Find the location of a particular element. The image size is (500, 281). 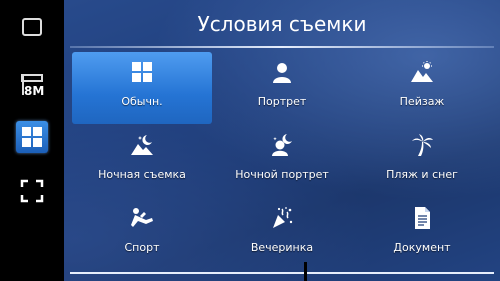

focus-button is located at coordinates (32, 191).